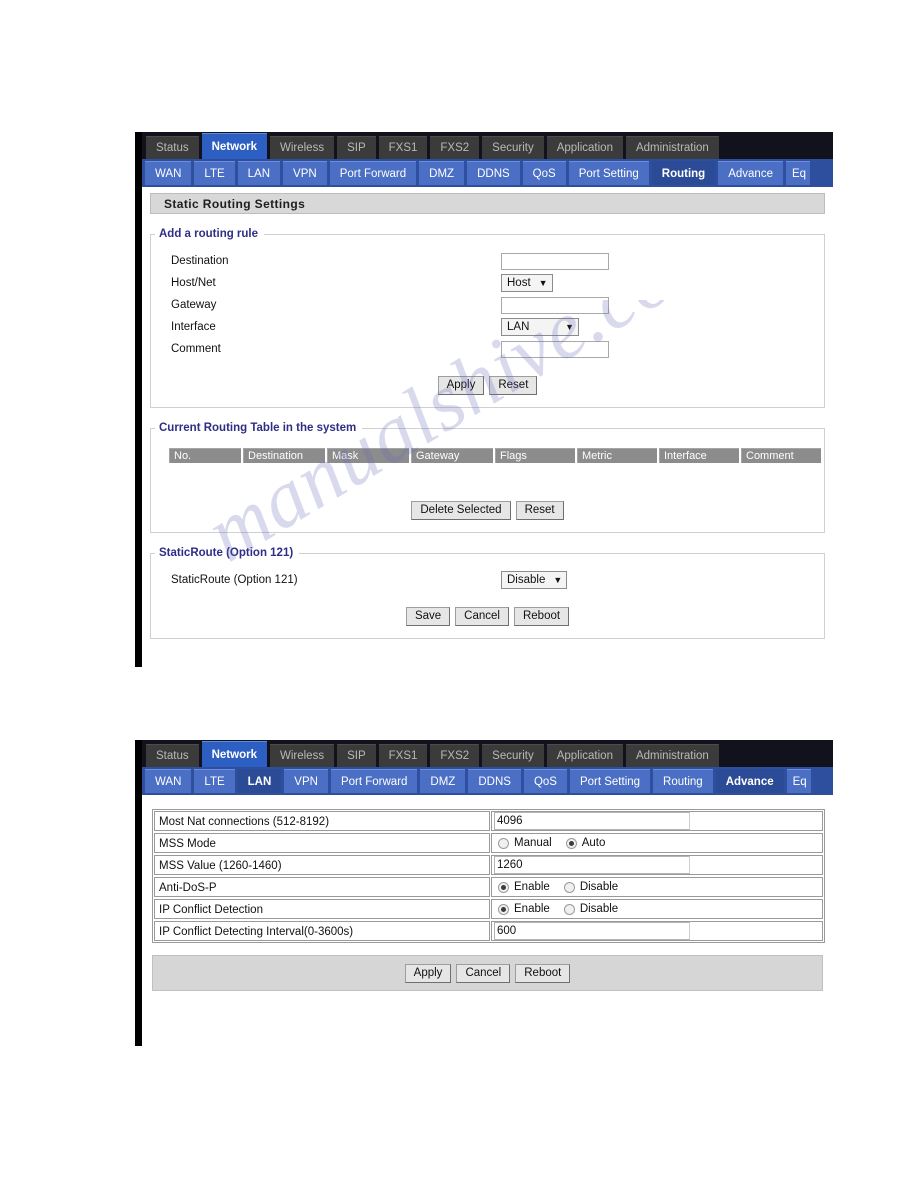 The width and height of the screenshot is (914, 1186). Describe the element at coordinates (258, 428) in the screenshot. I see `current-routing-table-legend: Current Routing Table in the system` at that location.